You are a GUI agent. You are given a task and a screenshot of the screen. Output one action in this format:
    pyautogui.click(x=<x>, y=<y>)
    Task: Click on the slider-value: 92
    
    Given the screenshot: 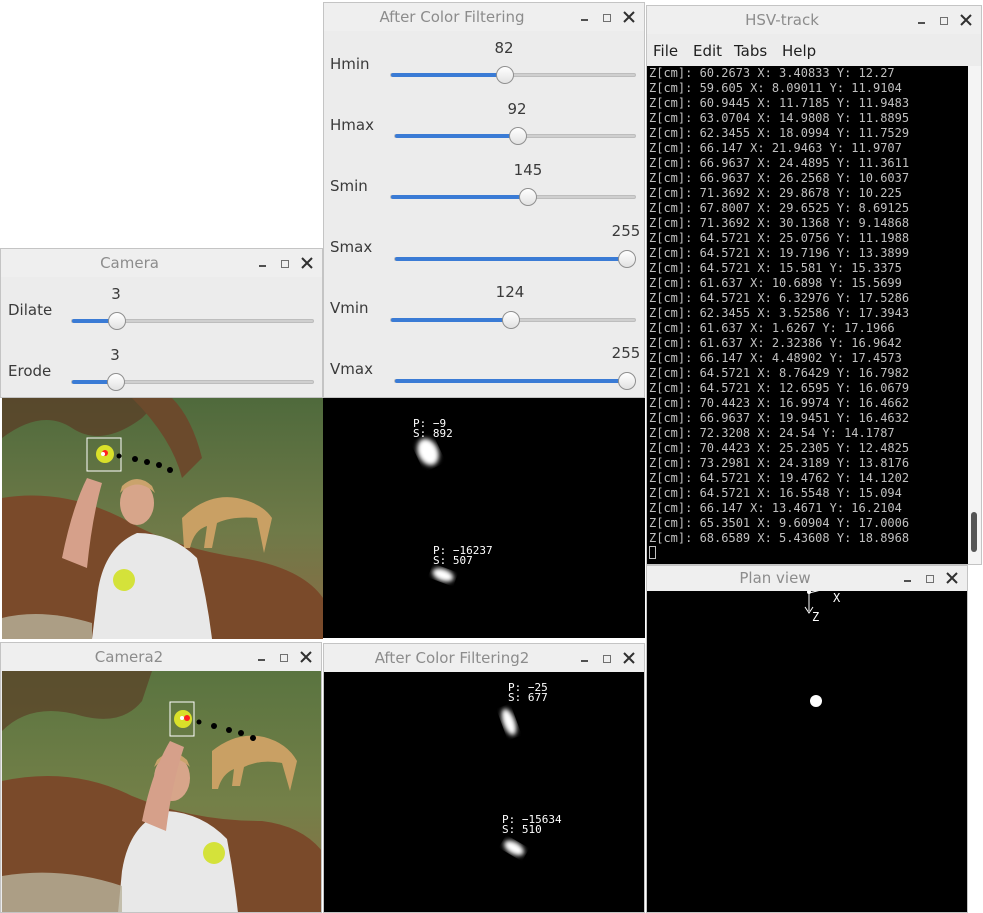 What is the action you would take?
    pyautogui.click(x=517, y=109)
    